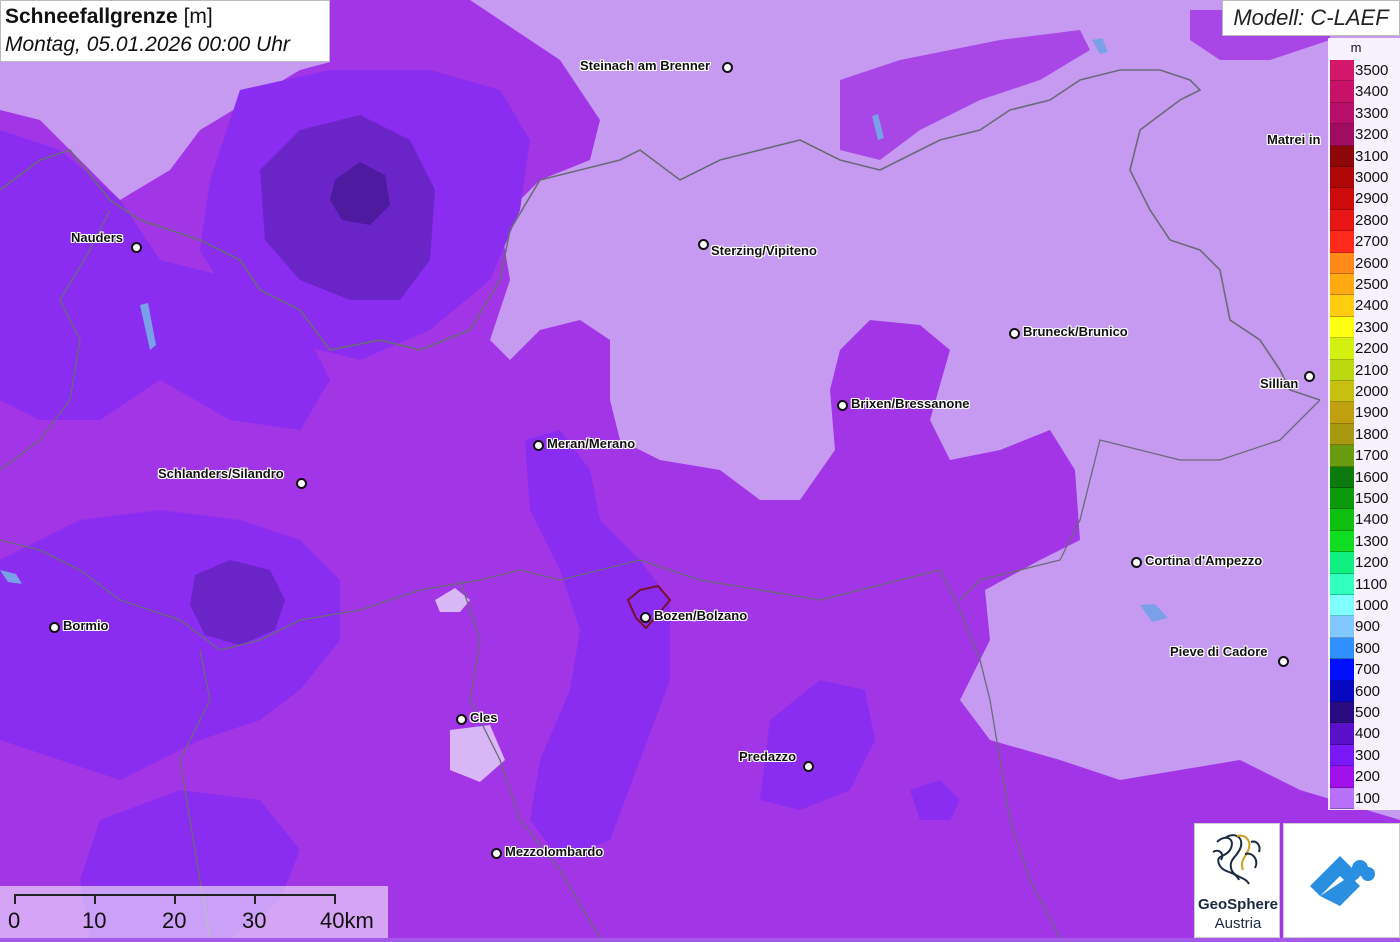 The height and width of the screenshot is (942, 1400). Describe the element at coordinates (347, 920) in the screenshot. I see `scale-bar-label: 40km` at that location.